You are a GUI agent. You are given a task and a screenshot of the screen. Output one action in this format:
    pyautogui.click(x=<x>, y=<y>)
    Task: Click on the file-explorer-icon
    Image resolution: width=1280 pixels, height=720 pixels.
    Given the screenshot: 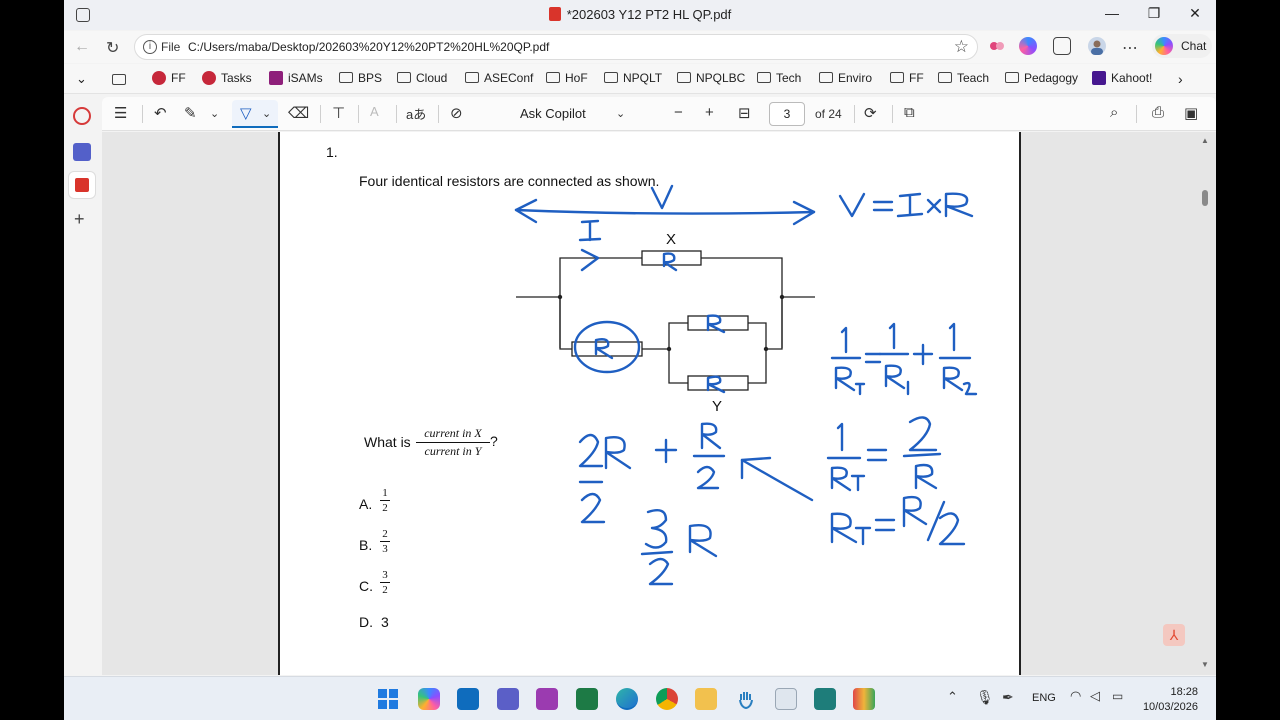 What is the action you would take?
    pyautogui.click(x=706, y=699)
    